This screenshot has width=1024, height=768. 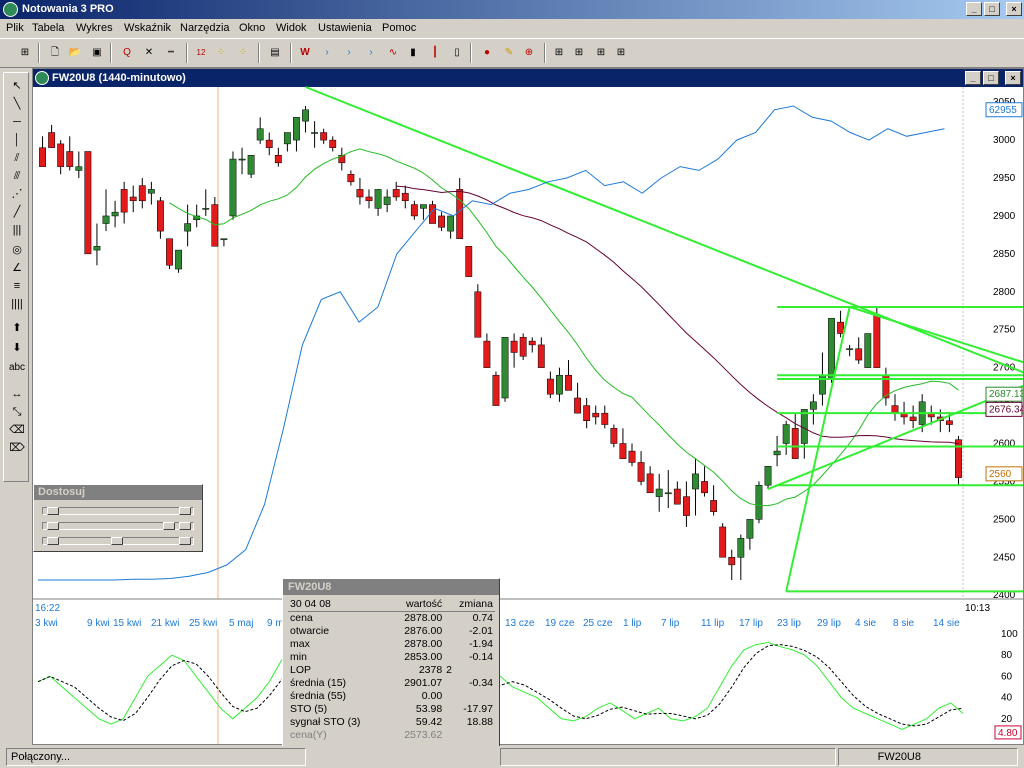 What do you see at coordinates (205, 28) in the screenshot?
I see `menu-narzedzia: Narzędzia` at bounding box center [205, 28].